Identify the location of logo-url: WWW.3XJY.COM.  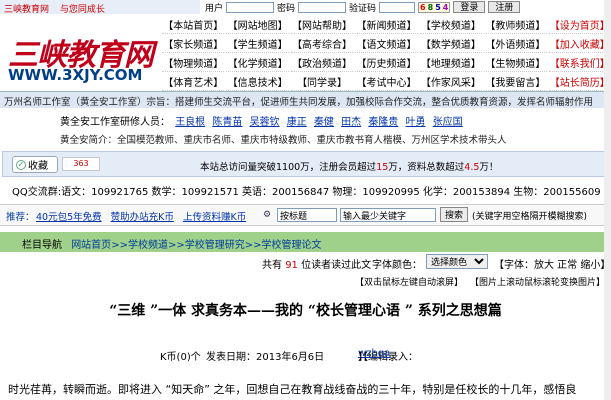
(75, 75).